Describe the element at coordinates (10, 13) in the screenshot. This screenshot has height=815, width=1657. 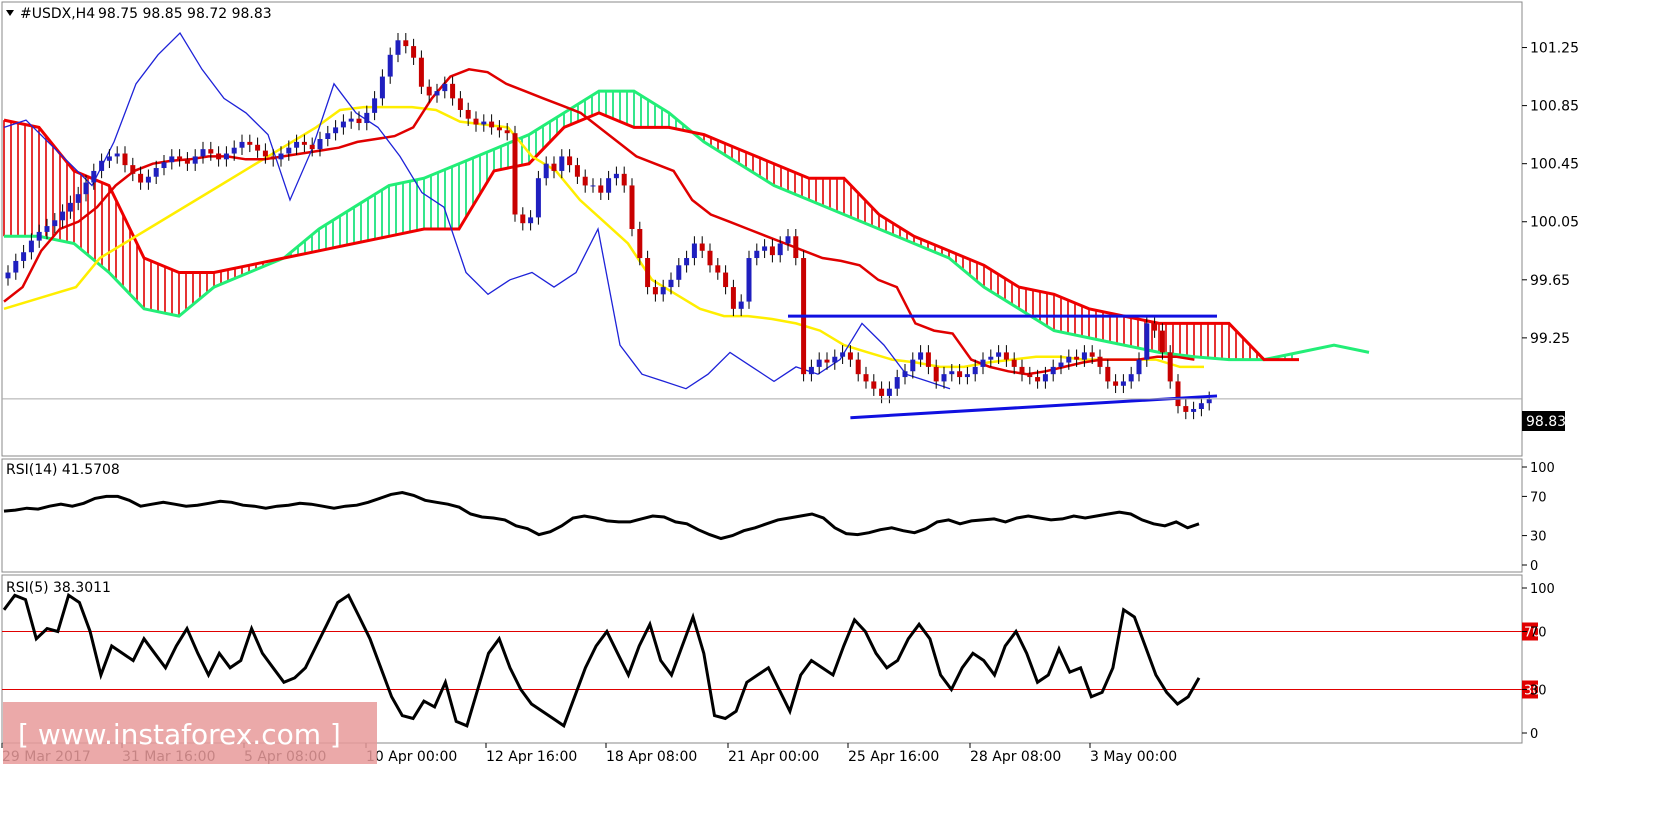
I see `dropdown-triangle-icon` at that location.